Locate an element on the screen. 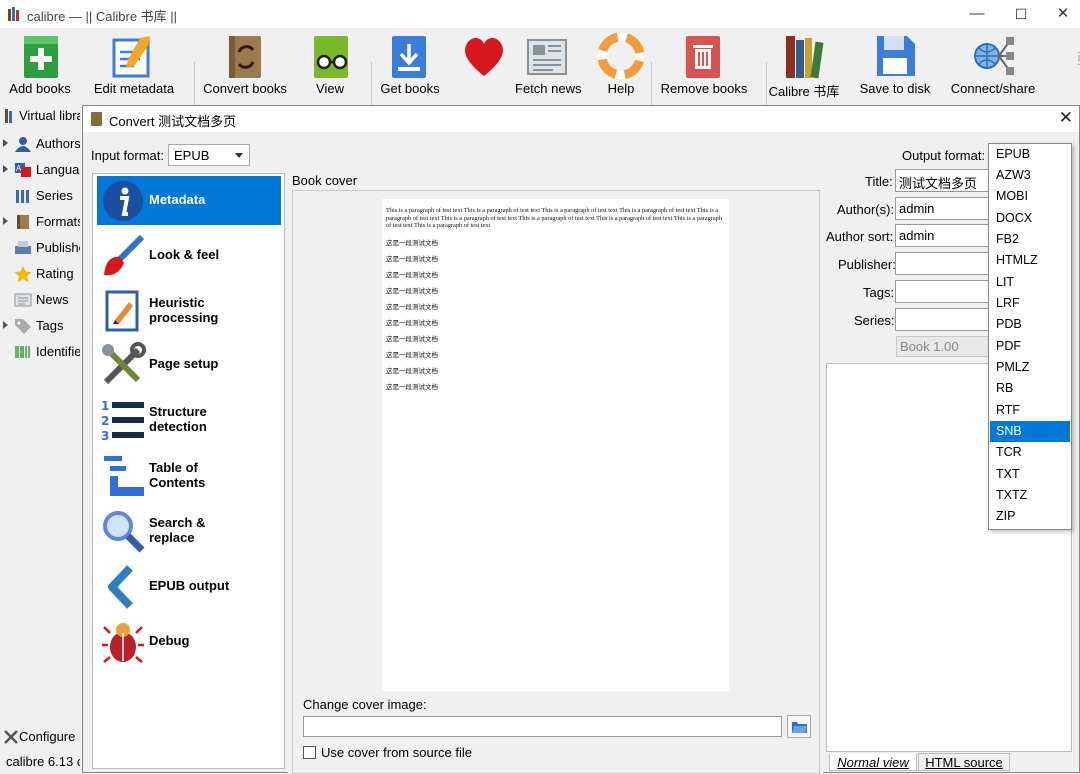 This screenshot has width=1080, height=774. publisher-icon is located at coordinates (23, 247).